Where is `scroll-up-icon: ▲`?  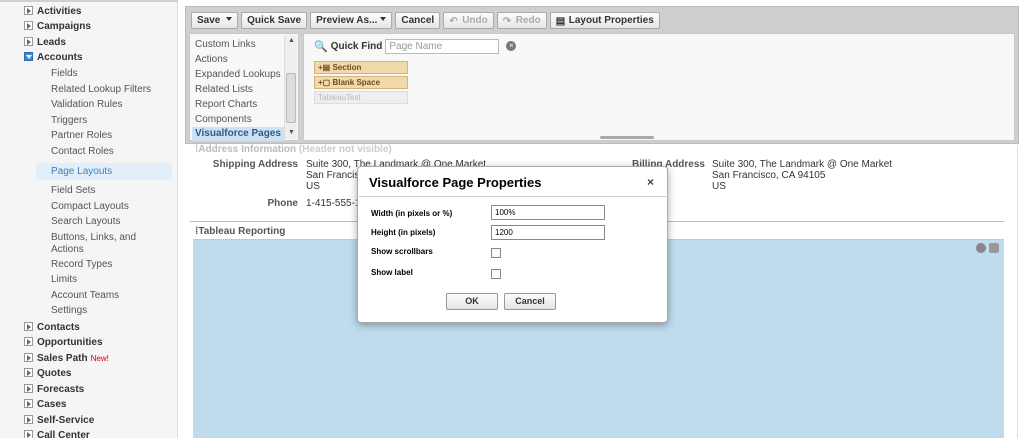
scroll-up-icon: ▲ is located at coordinates (291, 40).